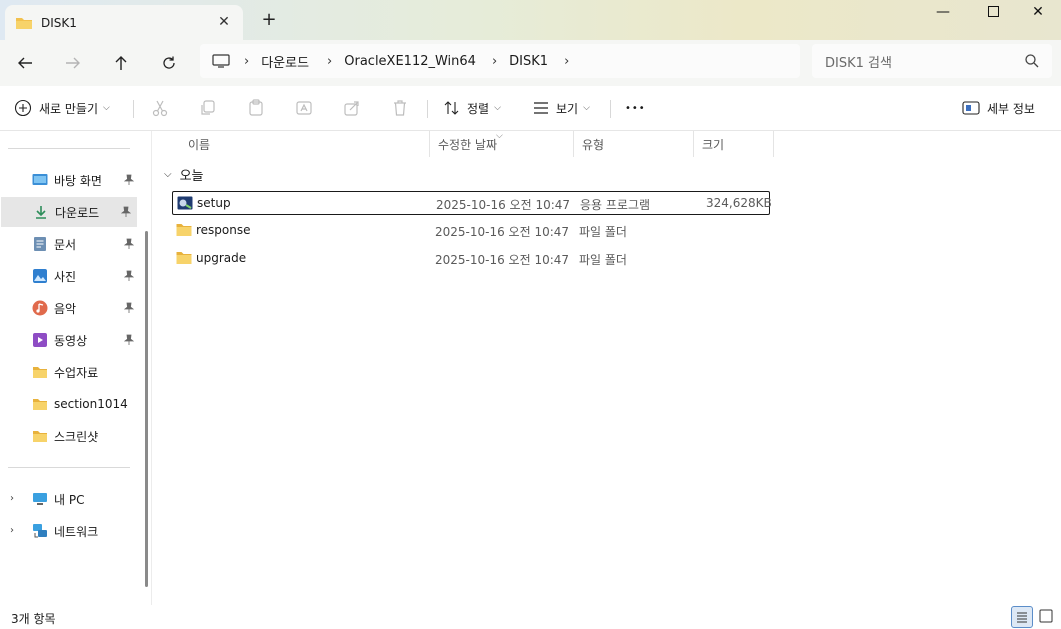 Image resolution: width=1061 pixels, height=629 pixels. I want to click on column-header-name: 이름, so click(305, 144).